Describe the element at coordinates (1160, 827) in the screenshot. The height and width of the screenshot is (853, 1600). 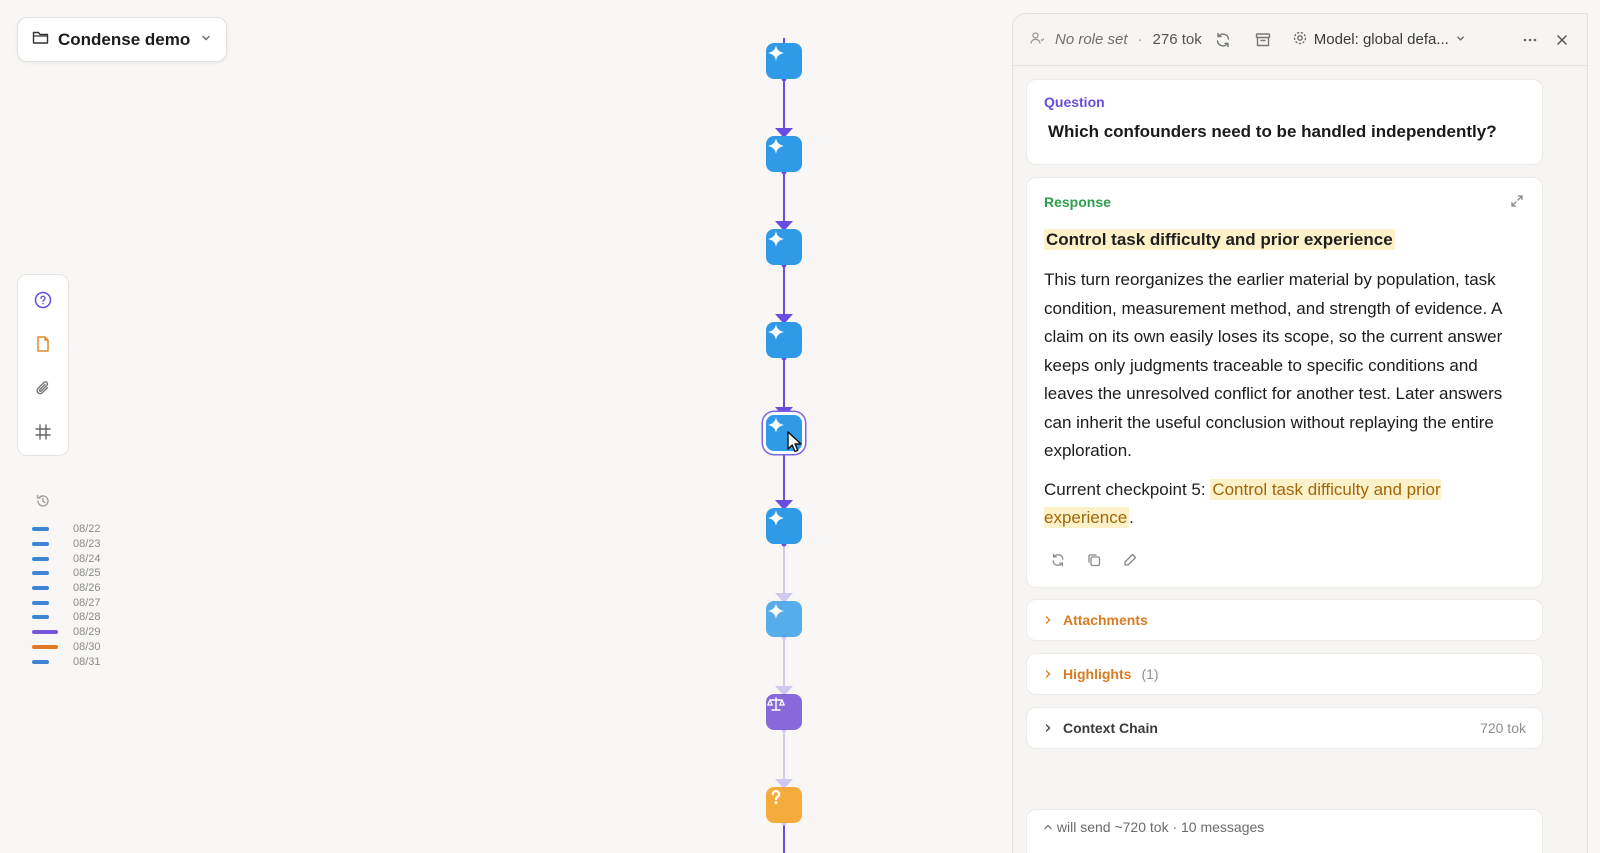
I see `send-info-text: will send ~720 tok · 10 messages` at that location.